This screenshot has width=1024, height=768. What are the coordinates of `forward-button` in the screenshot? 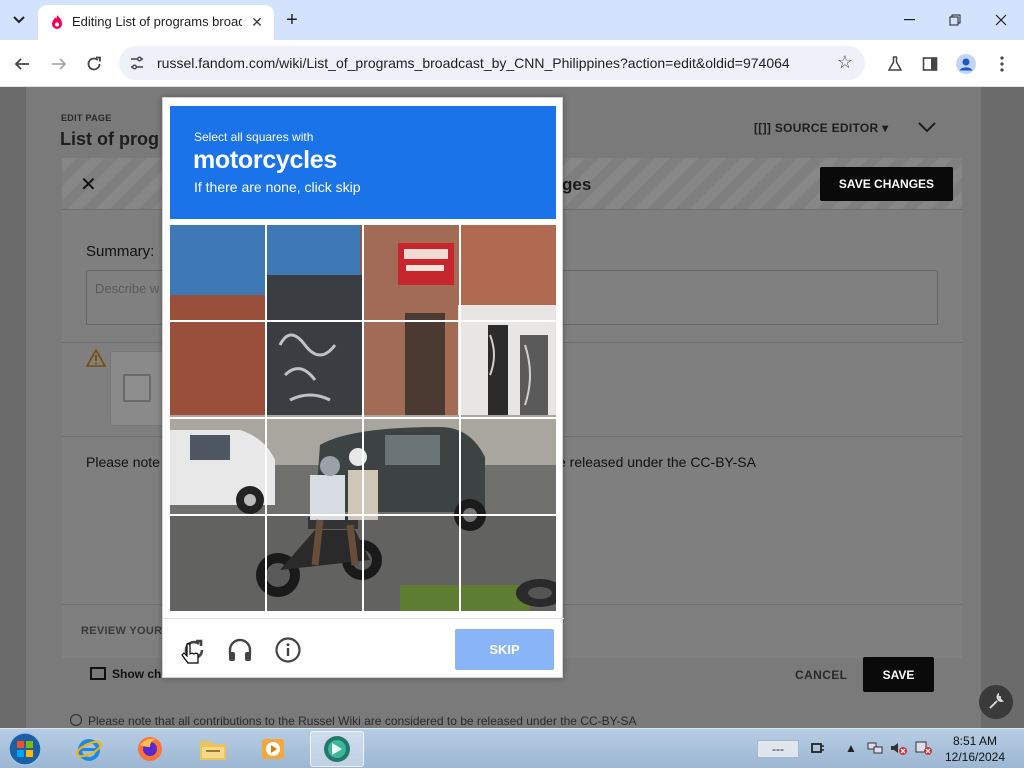 It's located at (59, 64).